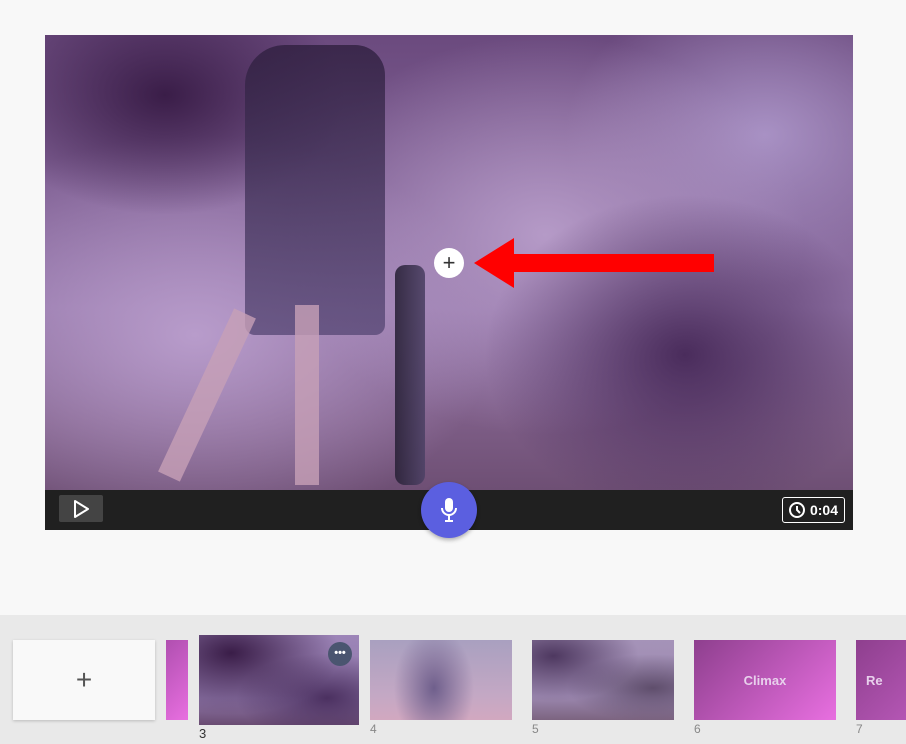 Image resolution: width=906 pixels, height=744 pixels. Describe the element at coordinates (203, 733) in the screenshot. I see `slide-number: 3` at that location.